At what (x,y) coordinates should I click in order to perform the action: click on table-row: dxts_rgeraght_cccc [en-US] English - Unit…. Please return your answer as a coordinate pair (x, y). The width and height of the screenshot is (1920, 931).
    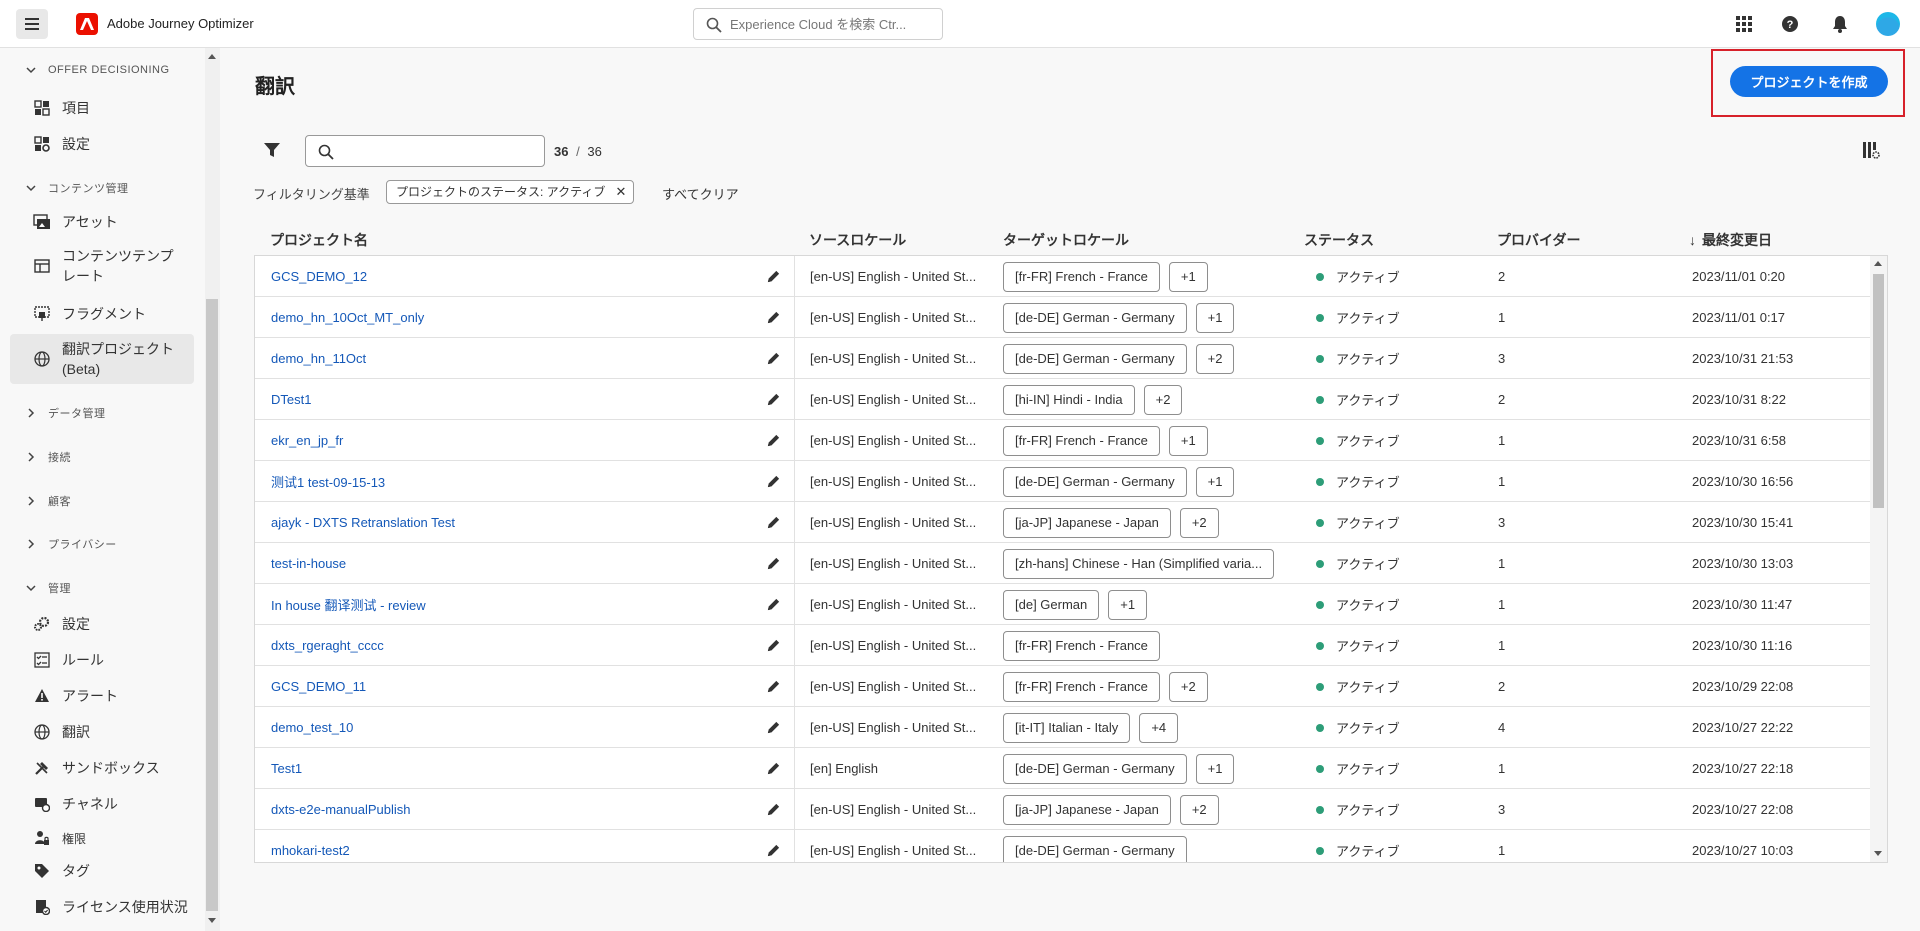
    Looking at the image, I should click on (1062, 645).